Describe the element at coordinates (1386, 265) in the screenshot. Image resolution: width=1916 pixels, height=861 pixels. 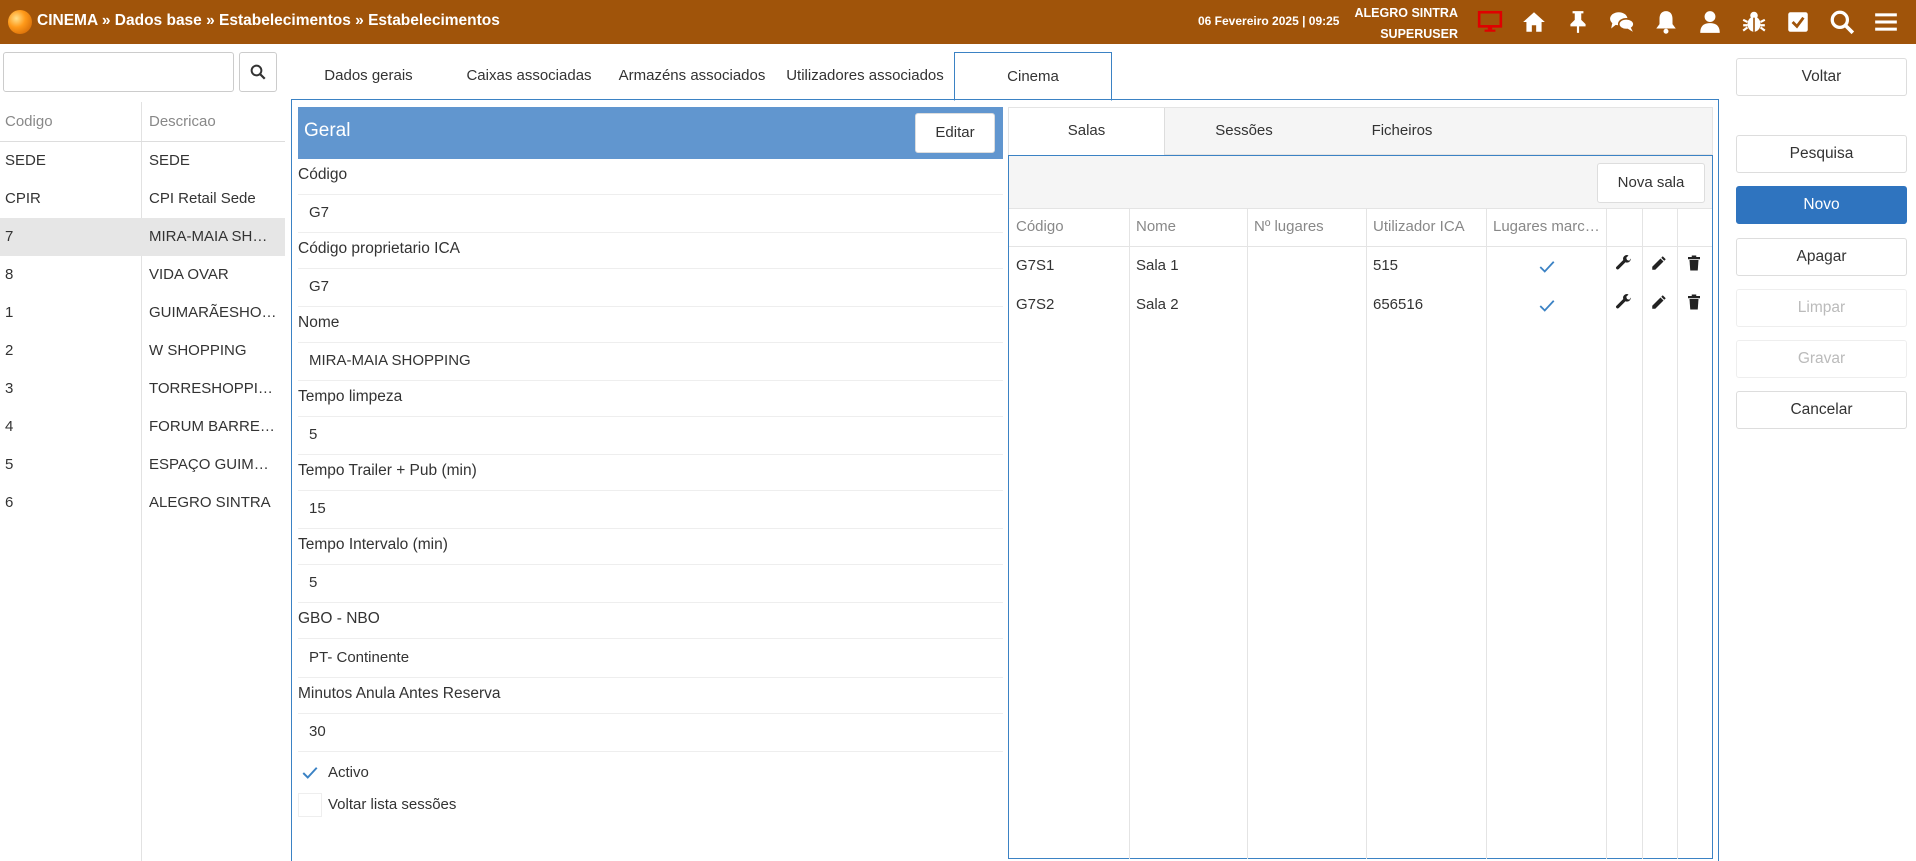
I see `cell-utilizador-ica: 515` at that location.